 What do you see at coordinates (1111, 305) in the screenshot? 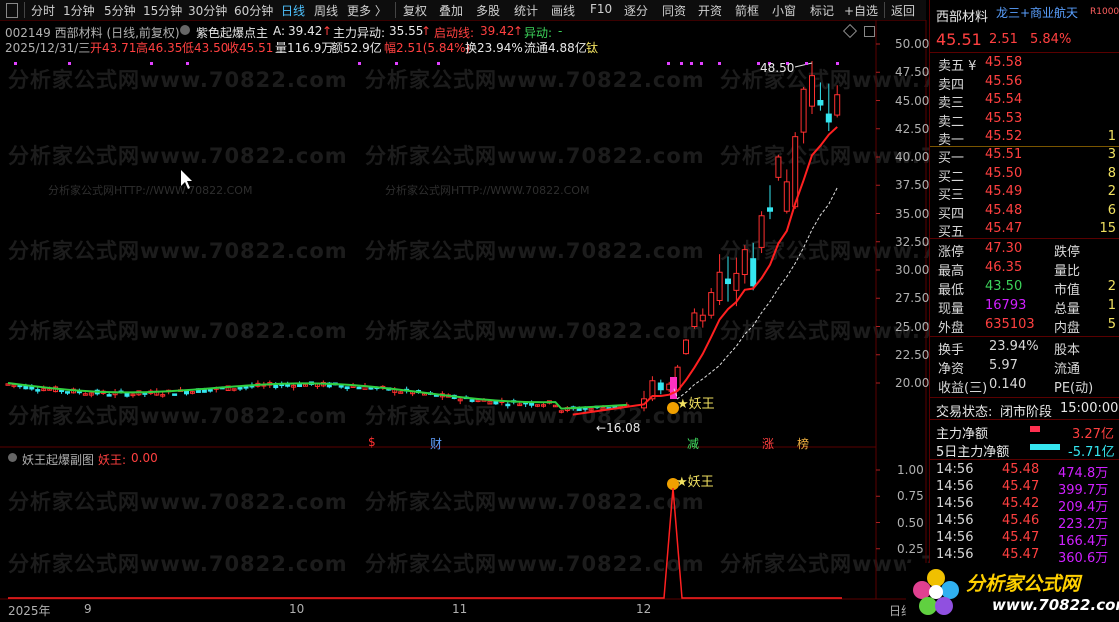
I see `stat-value: 1` at bounding box center [1111, 305].